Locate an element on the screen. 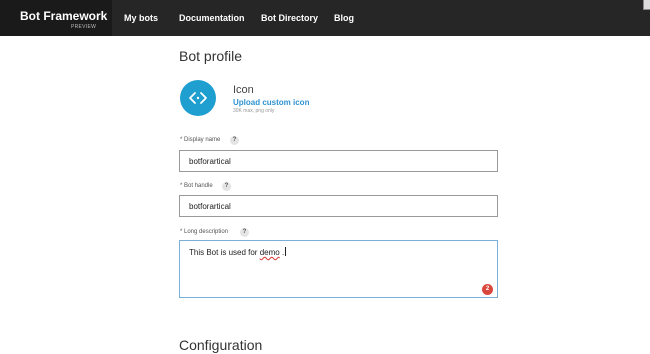 This screenshot has width=650, height=354. configuration-heading: Configuration is located at coordinates (221, 345).